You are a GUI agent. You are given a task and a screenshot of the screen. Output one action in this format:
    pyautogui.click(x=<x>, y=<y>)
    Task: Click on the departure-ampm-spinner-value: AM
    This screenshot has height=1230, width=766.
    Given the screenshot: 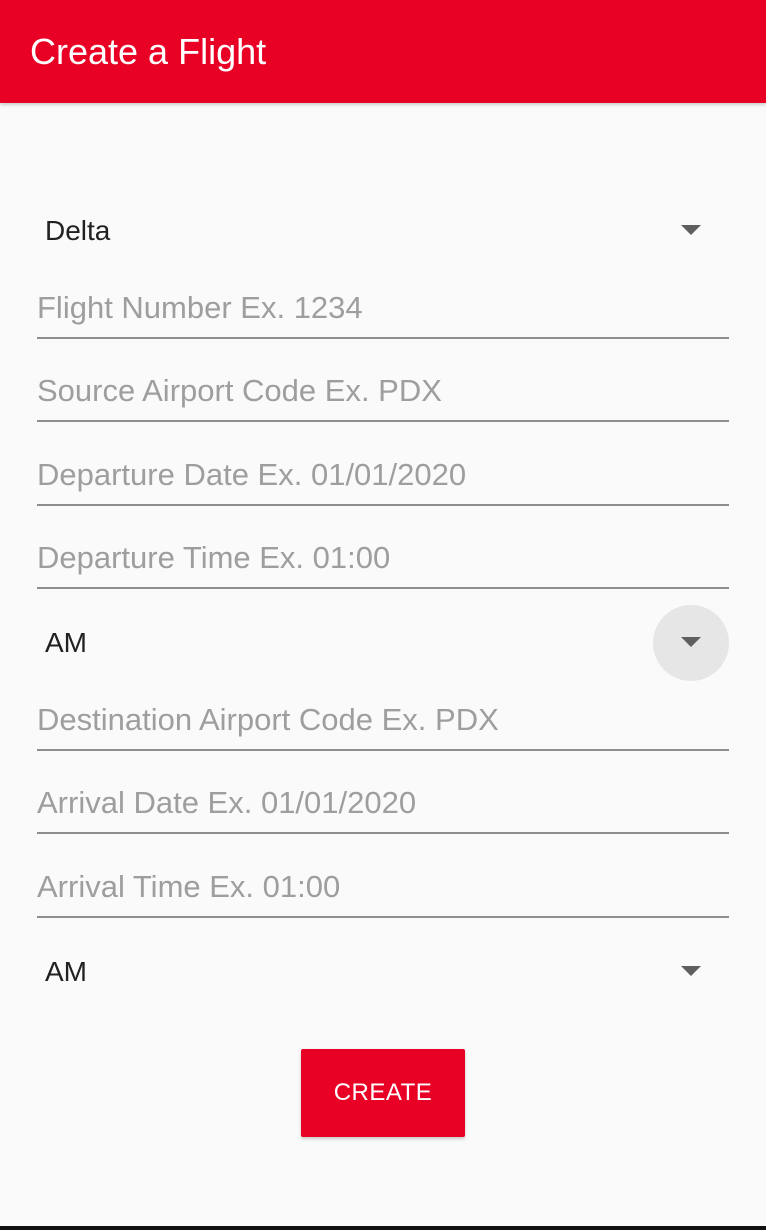 What is the action you would take?
    pyautogui.click(x=66, y=642)
    